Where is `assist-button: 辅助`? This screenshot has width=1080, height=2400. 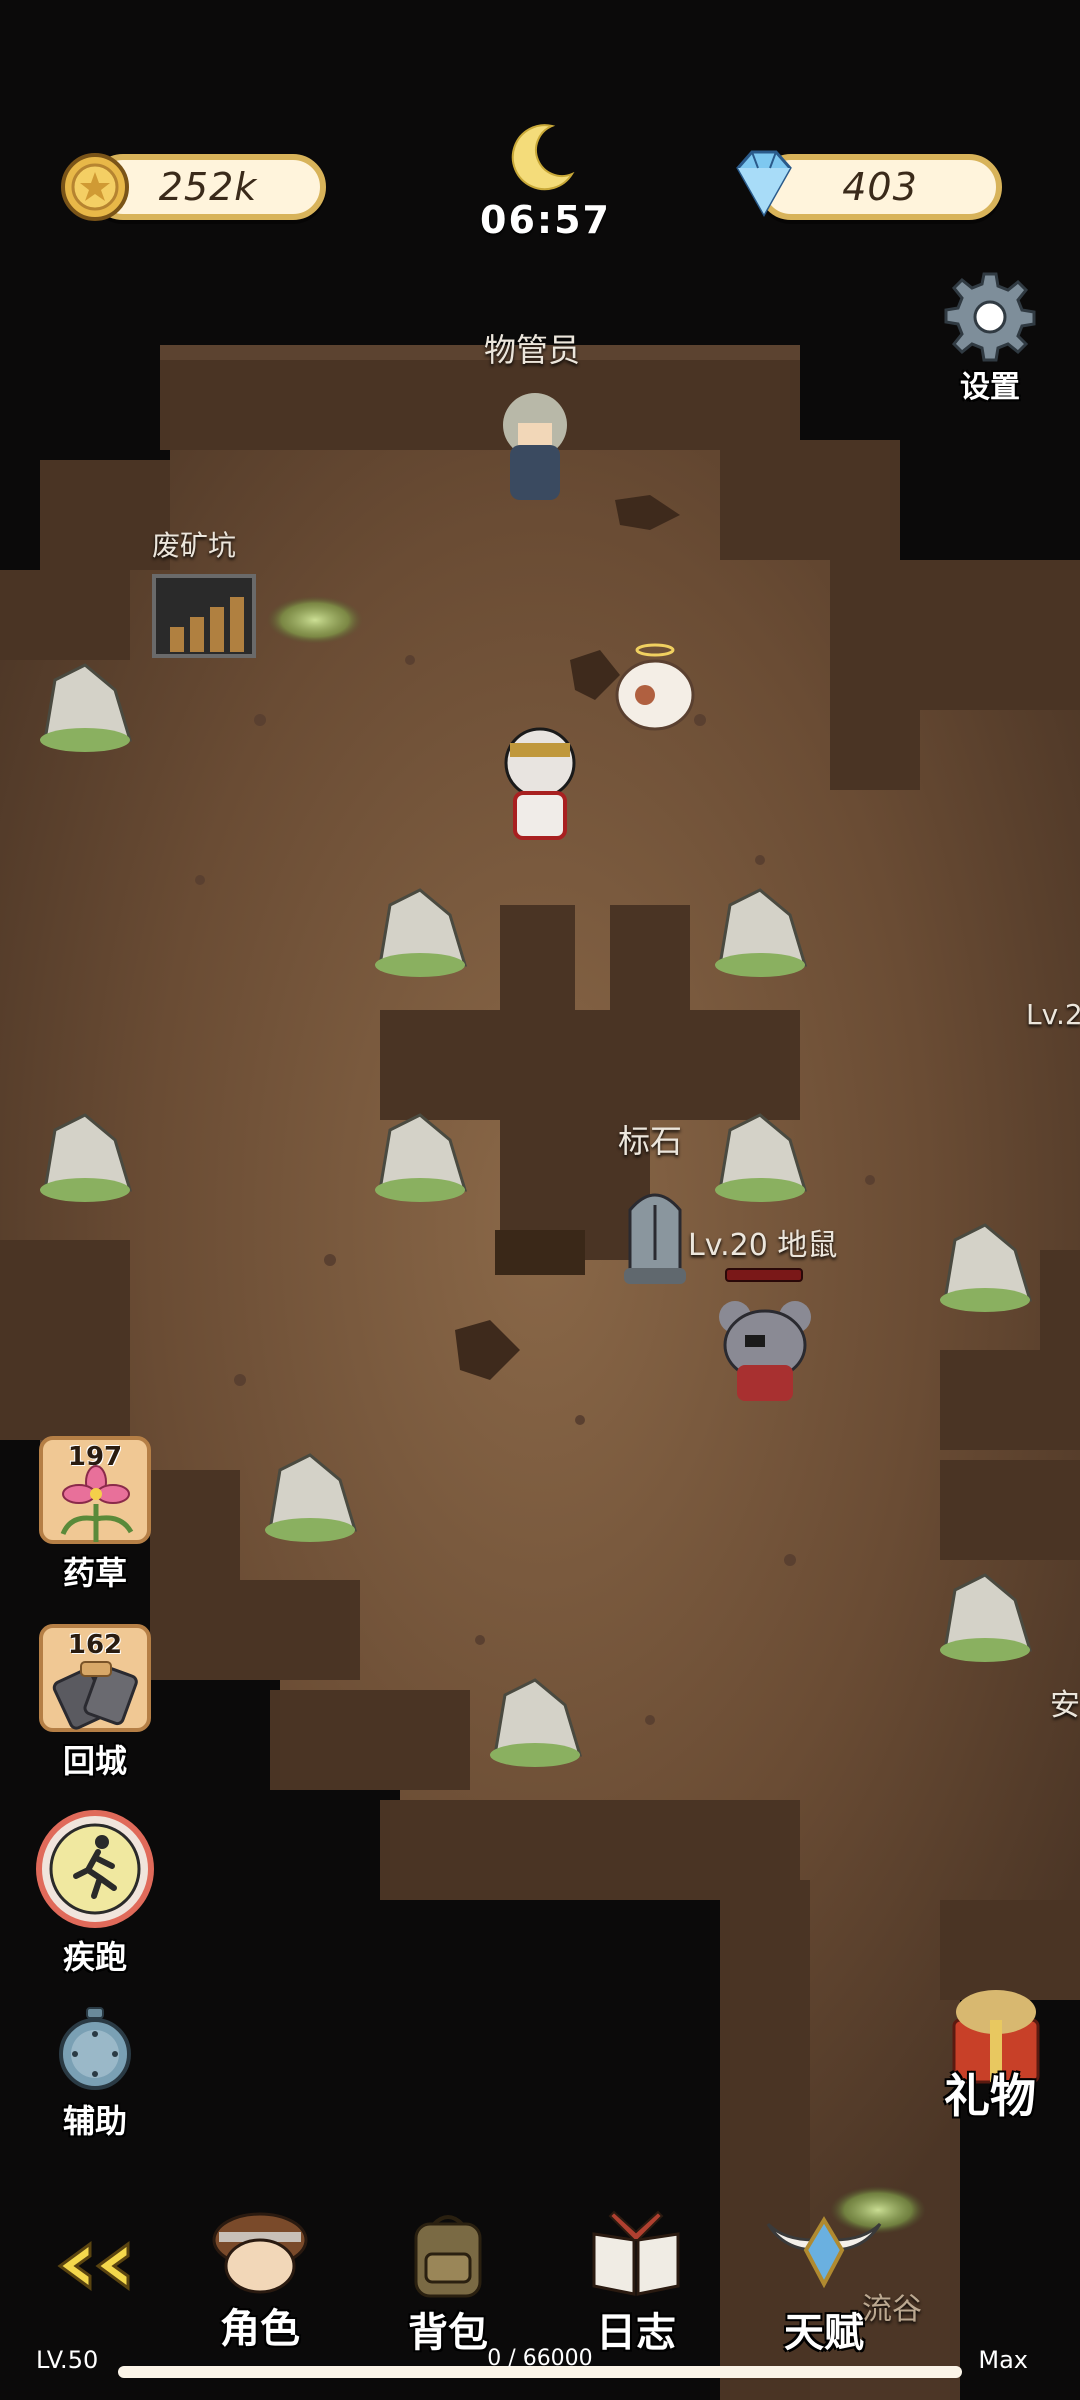
assist-button: 辅助 is located at coordinates (95, 2074).